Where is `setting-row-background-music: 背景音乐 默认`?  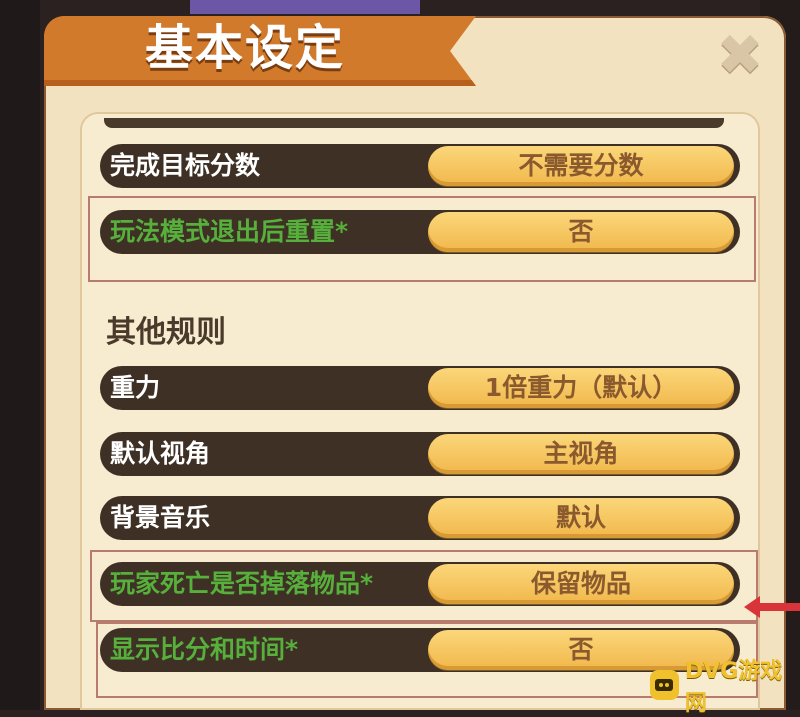
setting-row-background-music: 背景音乐 默认 is located at coordinates (420, 518).